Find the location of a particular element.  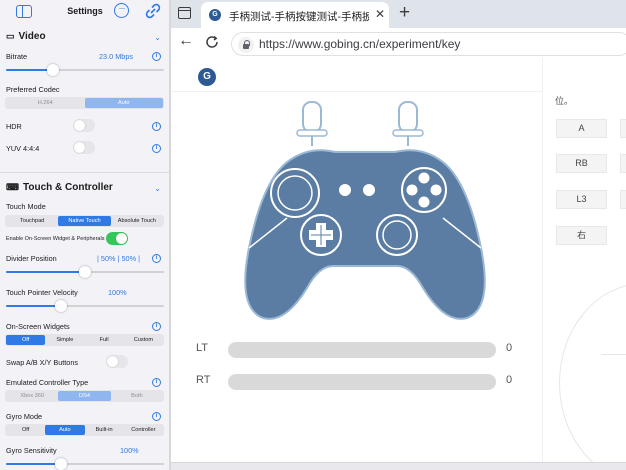

lt-trigger-row: LT 0 is located at coordinates (356, 349).